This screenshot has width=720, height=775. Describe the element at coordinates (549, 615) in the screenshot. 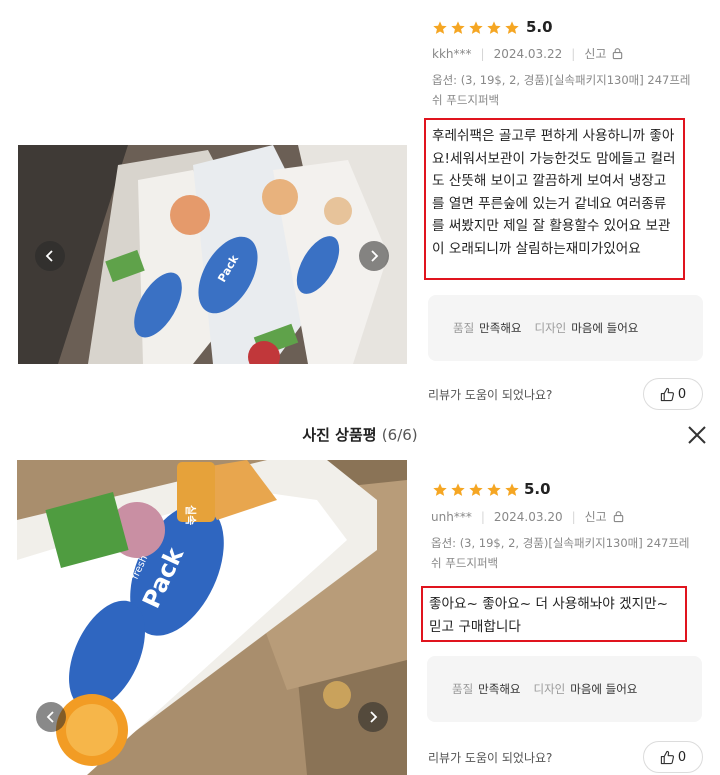

I see `review-text: 좋아요~ 좋아요~ 더 사용해놔야 겠지만~ 믿고 구매합니다` at that location.